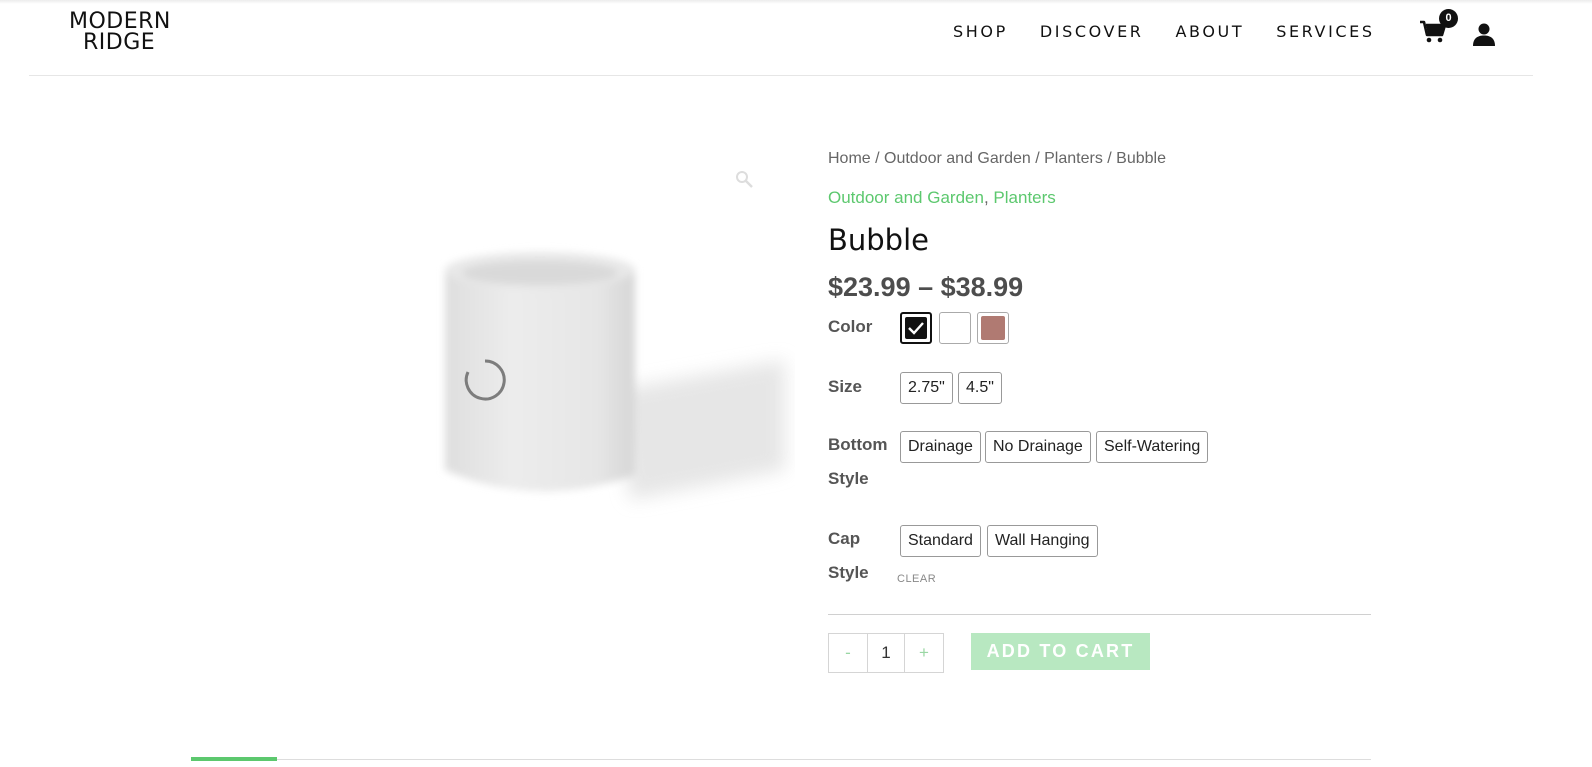  I want to click on clear-selection-link: CLEAR, so click(916, 579).